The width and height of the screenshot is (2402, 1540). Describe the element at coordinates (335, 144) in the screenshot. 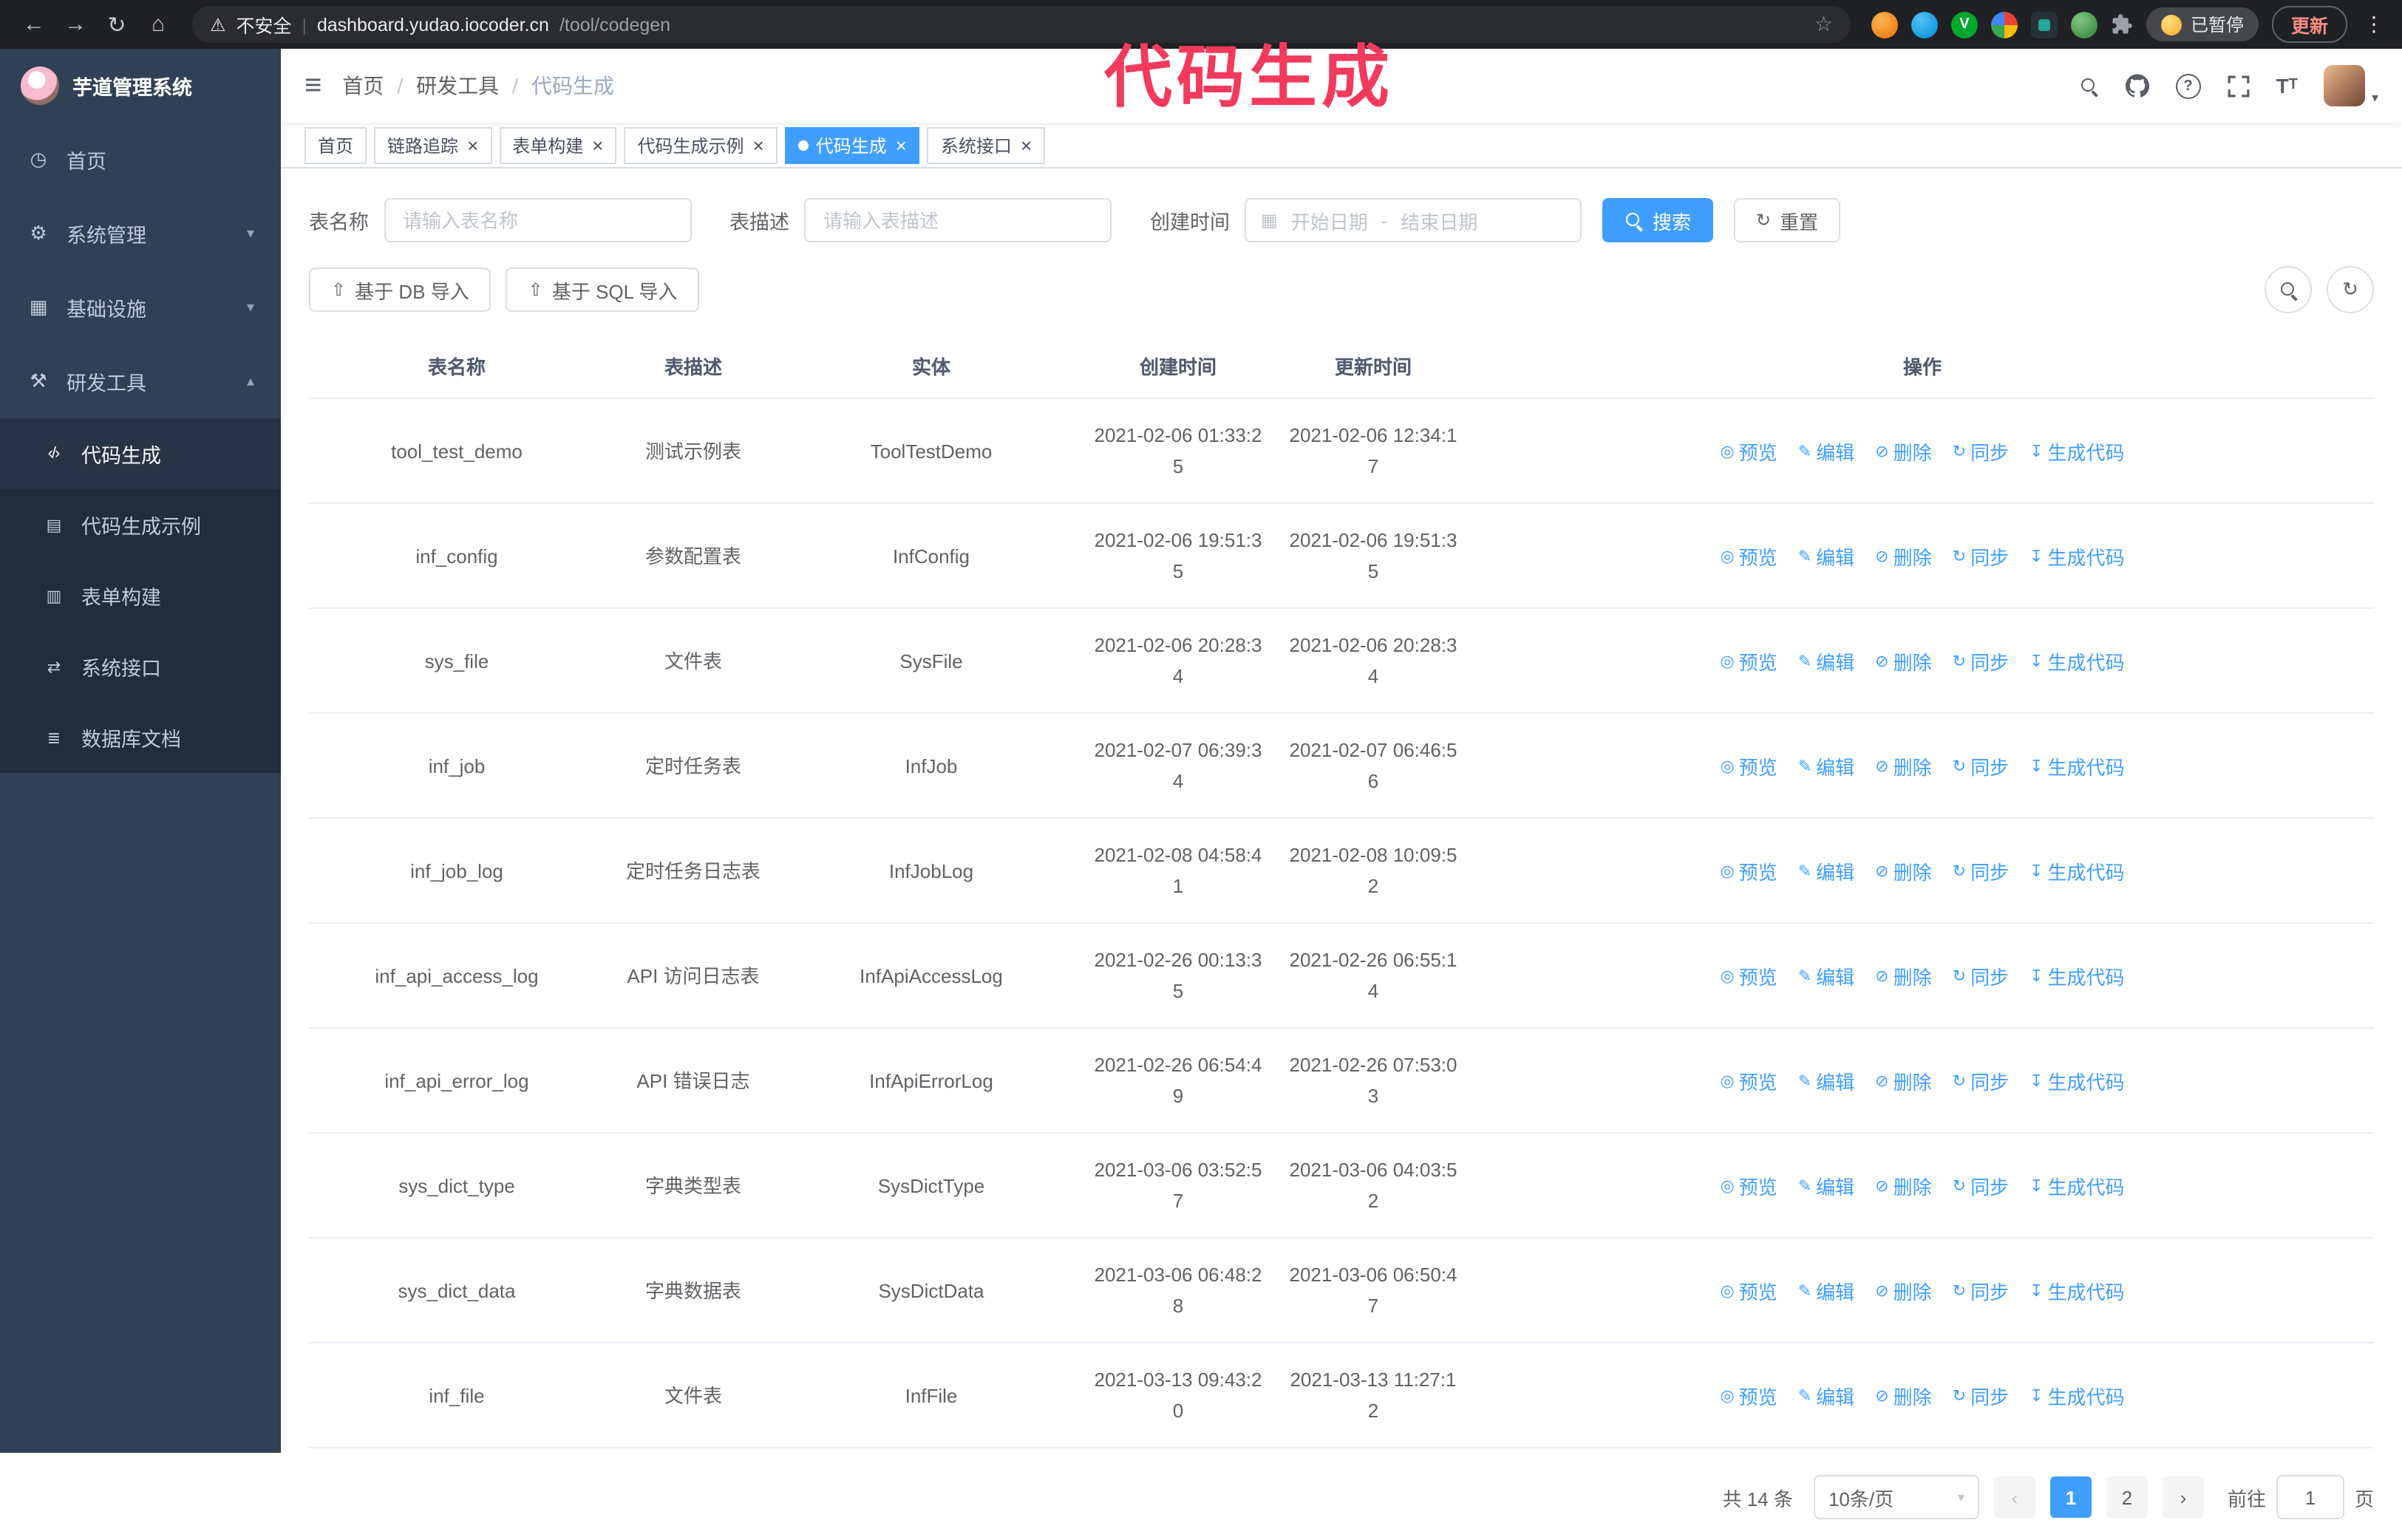

I see `tab-首页: 首页` at that location.